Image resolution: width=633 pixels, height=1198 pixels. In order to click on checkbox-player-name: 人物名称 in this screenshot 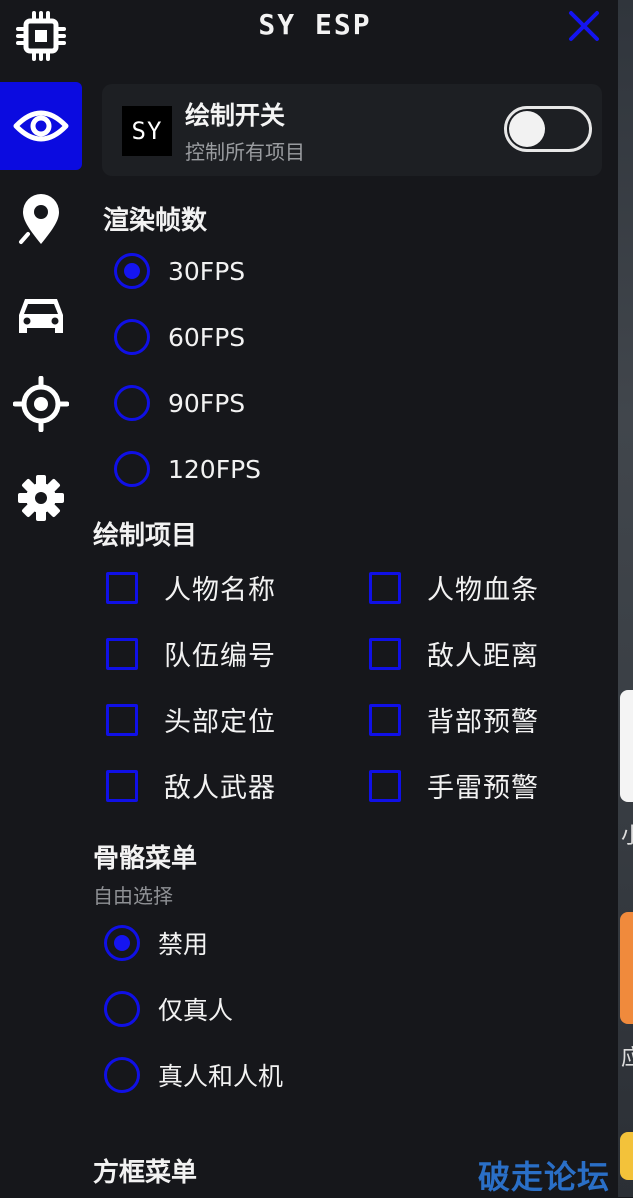, I will do `click(191, 587)`.